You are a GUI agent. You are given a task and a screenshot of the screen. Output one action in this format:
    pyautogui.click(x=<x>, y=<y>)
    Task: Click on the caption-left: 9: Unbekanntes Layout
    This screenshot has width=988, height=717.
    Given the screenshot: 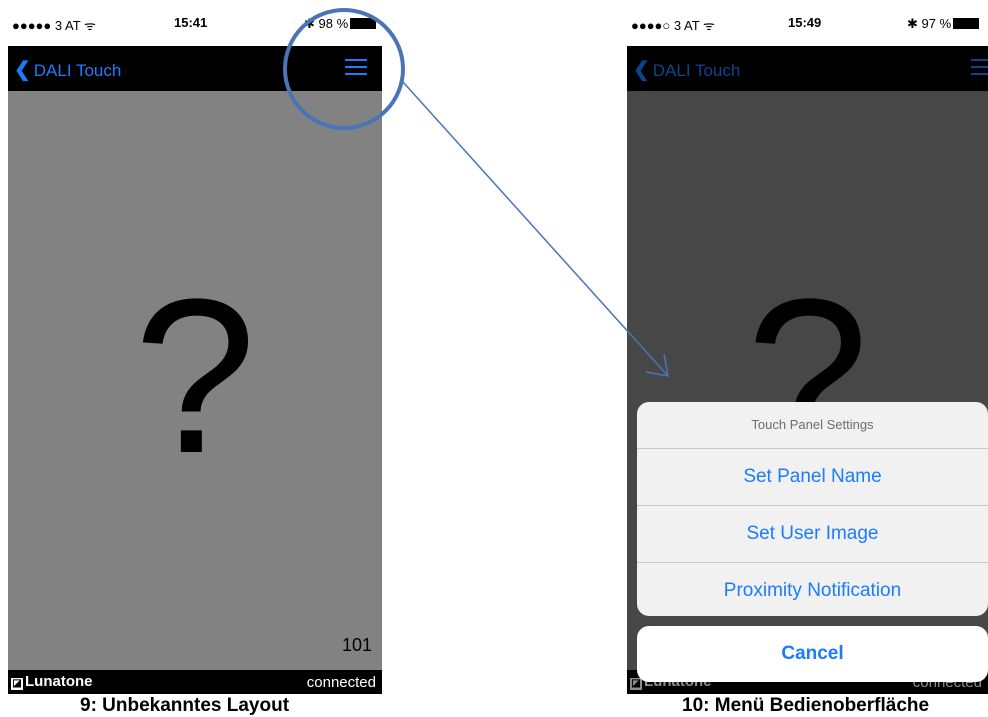 What is the action you would take?
    pyautogui.click(x=185, y=705)
    